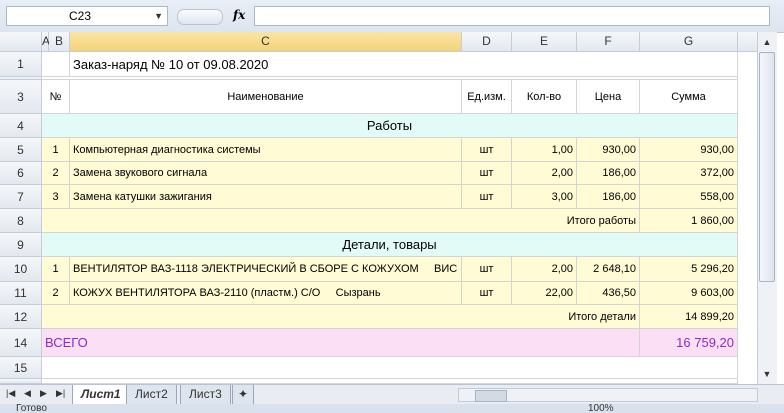 Image resolution: width=784 pixels, height=413 pixels. What do you see at coordinates (60, 393) in the screenshot?
I see `last-sheet-icon: ▶|` at bounding box center [60, 393].